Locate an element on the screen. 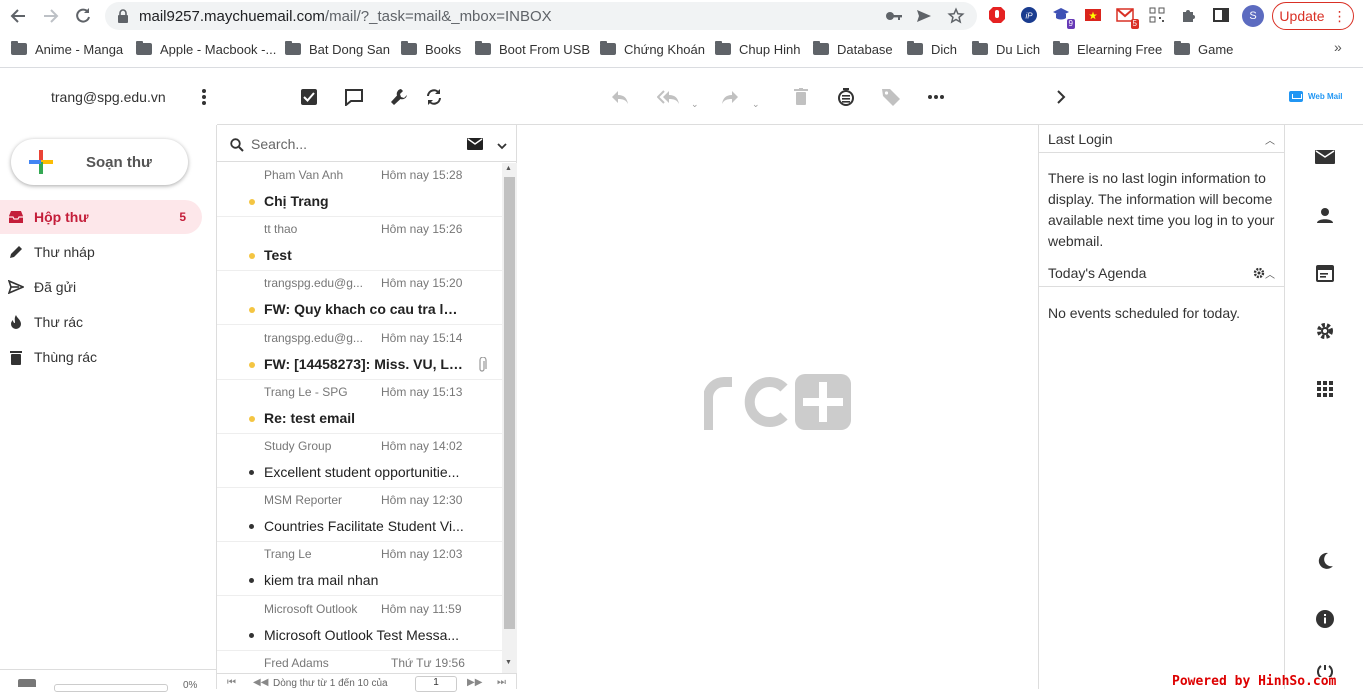  refresh-icon is located at coordinates (434, 97).